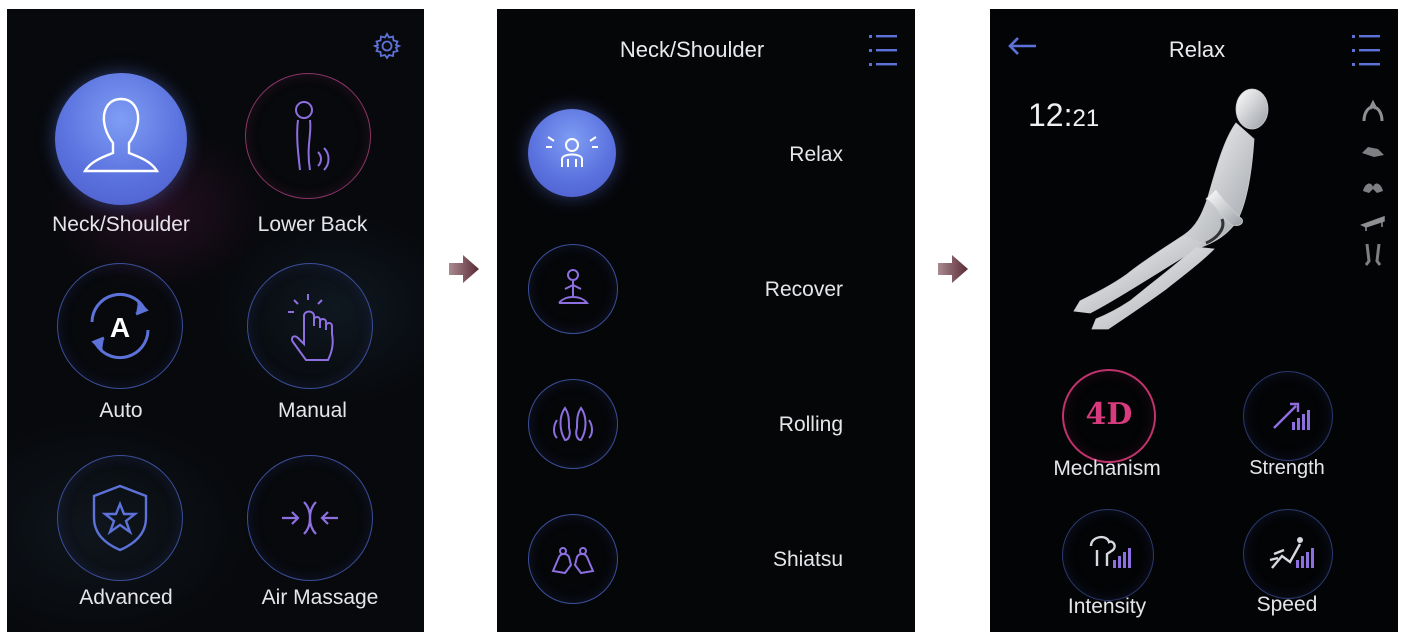 This screenshot has width=1401, height=632. I want to click on shield-star-icon, so click(120, 518).